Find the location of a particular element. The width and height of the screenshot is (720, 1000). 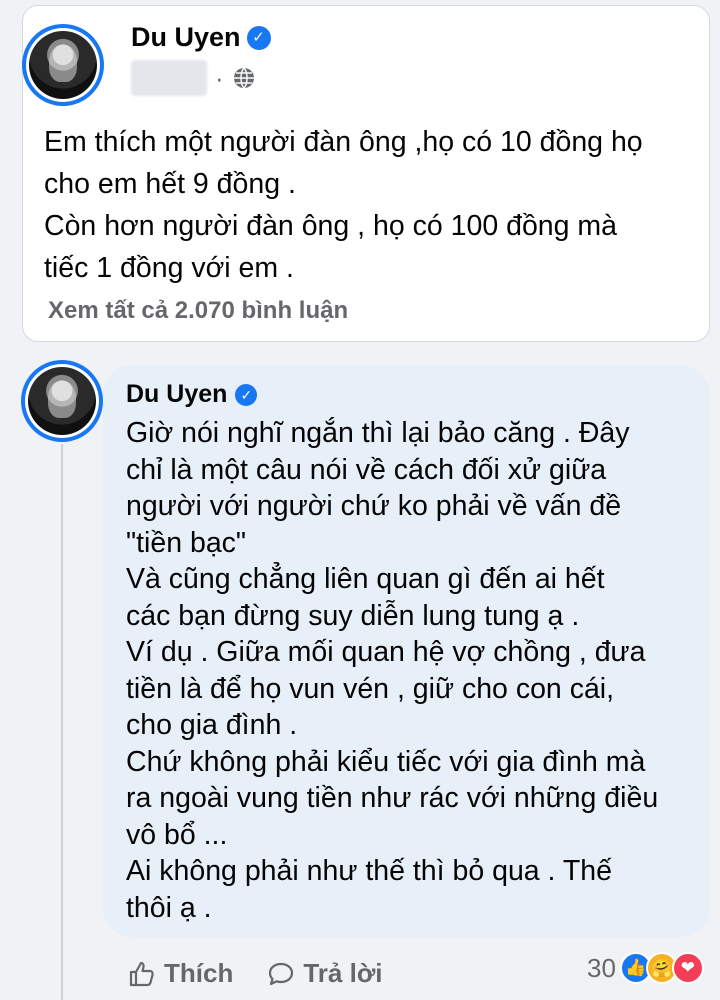

like-label: Thích is located at coordinates (199, 973).